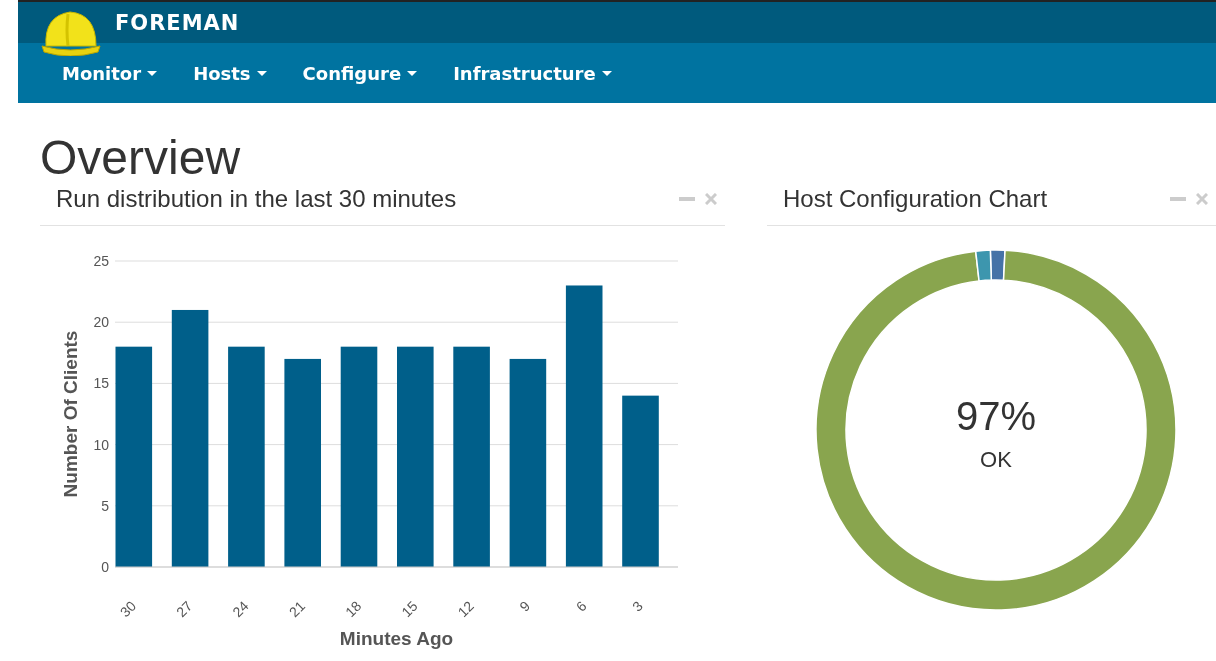 The image size is (1216, 661). I want to click on donut-label: OK, so click(995, 459).